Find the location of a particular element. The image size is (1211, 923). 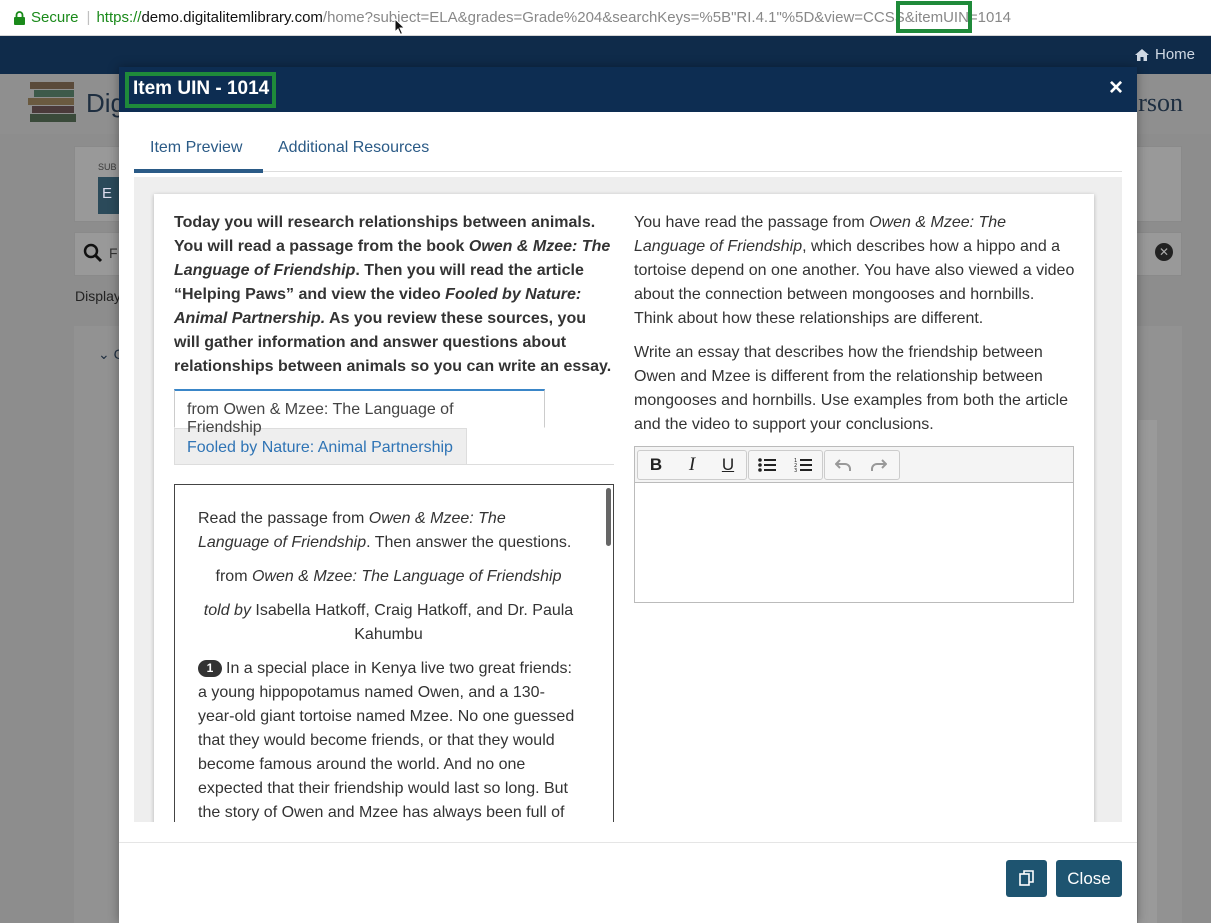

editor-toolbar: B I U 123 is located at coordinates (854, 465).